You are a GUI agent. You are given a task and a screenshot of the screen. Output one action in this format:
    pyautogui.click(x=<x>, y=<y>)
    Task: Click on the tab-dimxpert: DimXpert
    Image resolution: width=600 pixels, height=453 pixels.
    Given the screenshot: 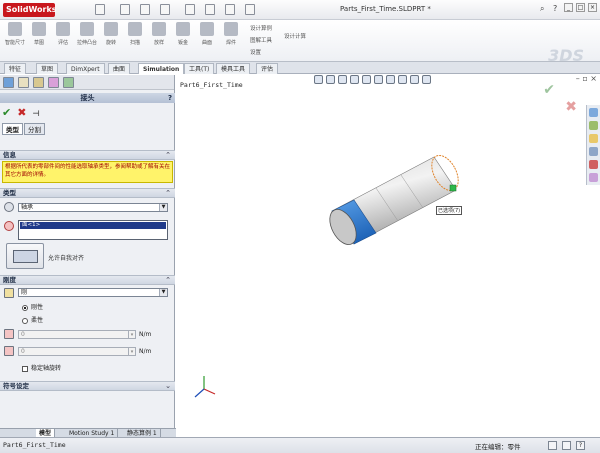 What is the action you would take?
    pyautogui.click(x=85, y=68)
    